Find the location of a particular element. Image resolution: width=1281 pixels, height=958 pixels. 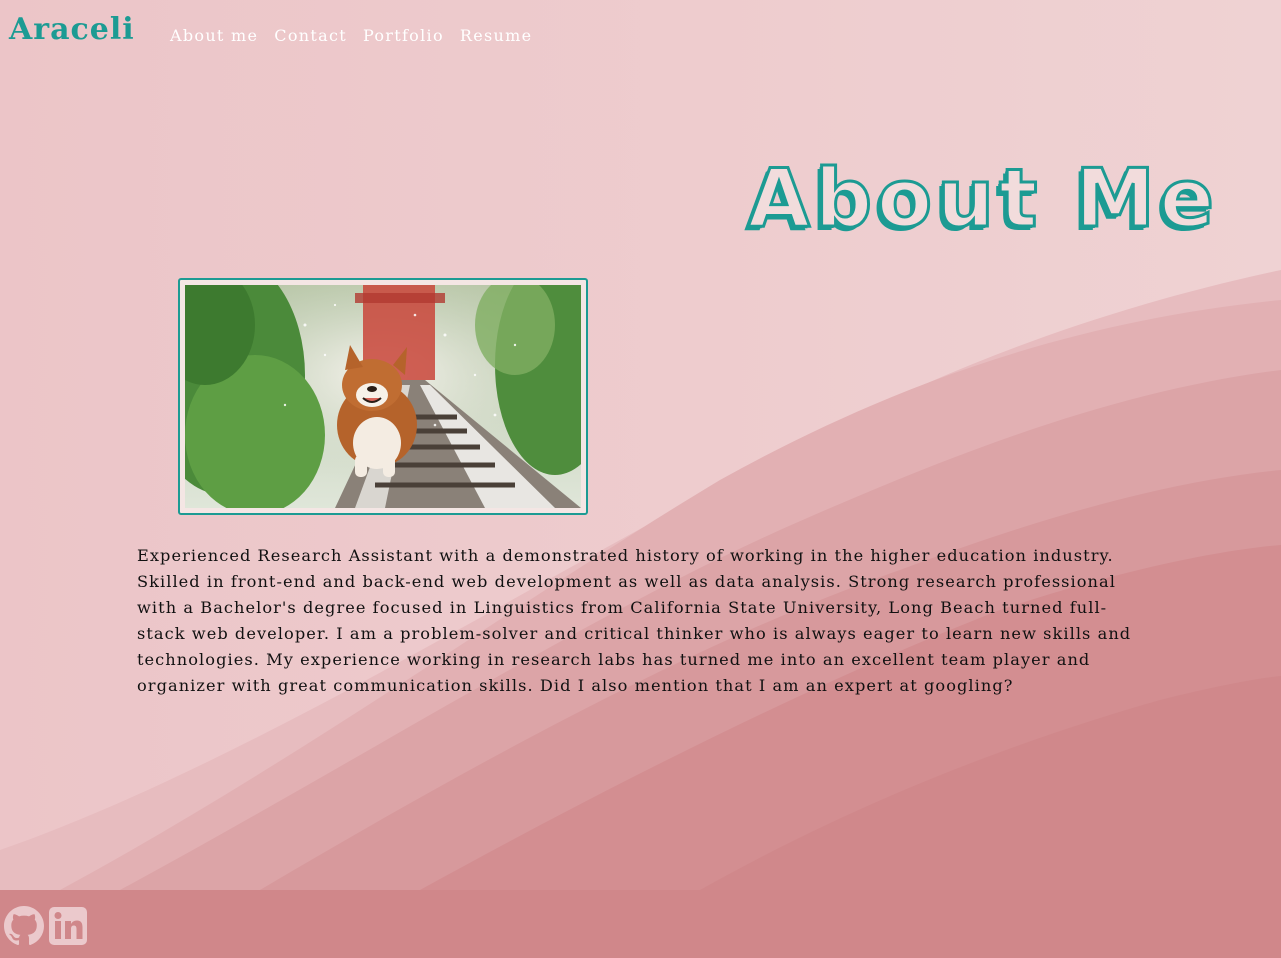

linkedin-icon is located at coordinates (68, 926).